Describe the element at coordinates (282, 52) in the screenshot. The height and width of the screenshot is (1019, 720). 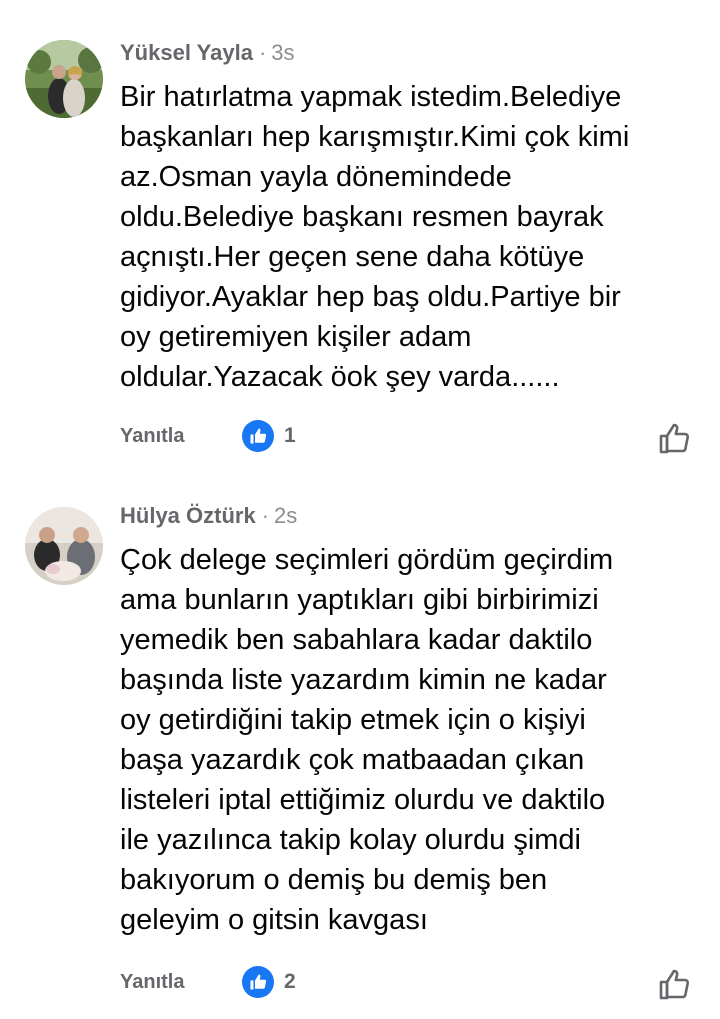
I see `timestamp: 3s` at that location.